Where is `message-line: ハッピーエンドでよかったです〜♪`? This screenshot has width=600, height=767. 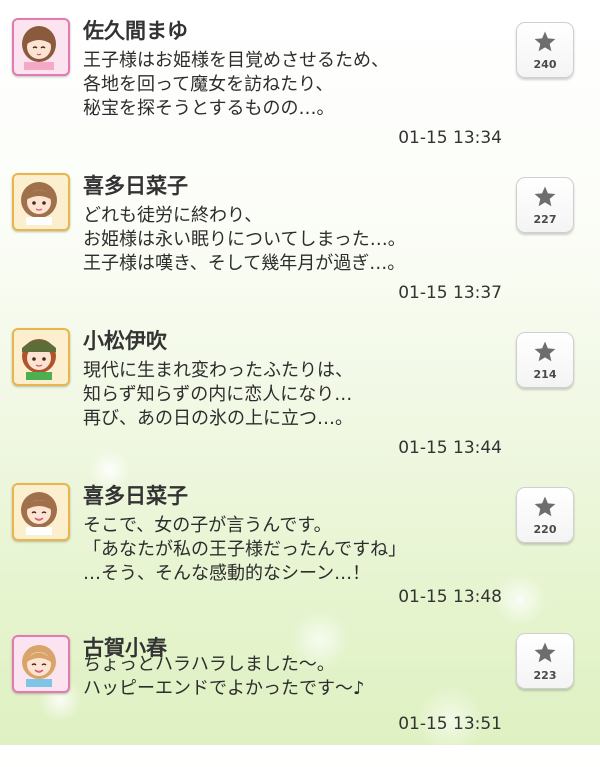
message-line: ハッピーエンドでよかったです〜♪ is located at coordinates (224, 688).